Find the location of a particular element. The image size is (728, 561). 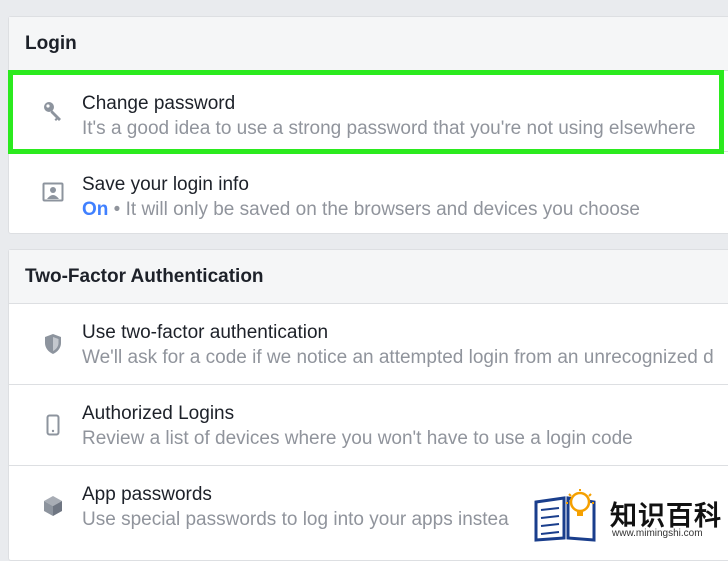

status-on-label: On is located at coordinates (95, 209).